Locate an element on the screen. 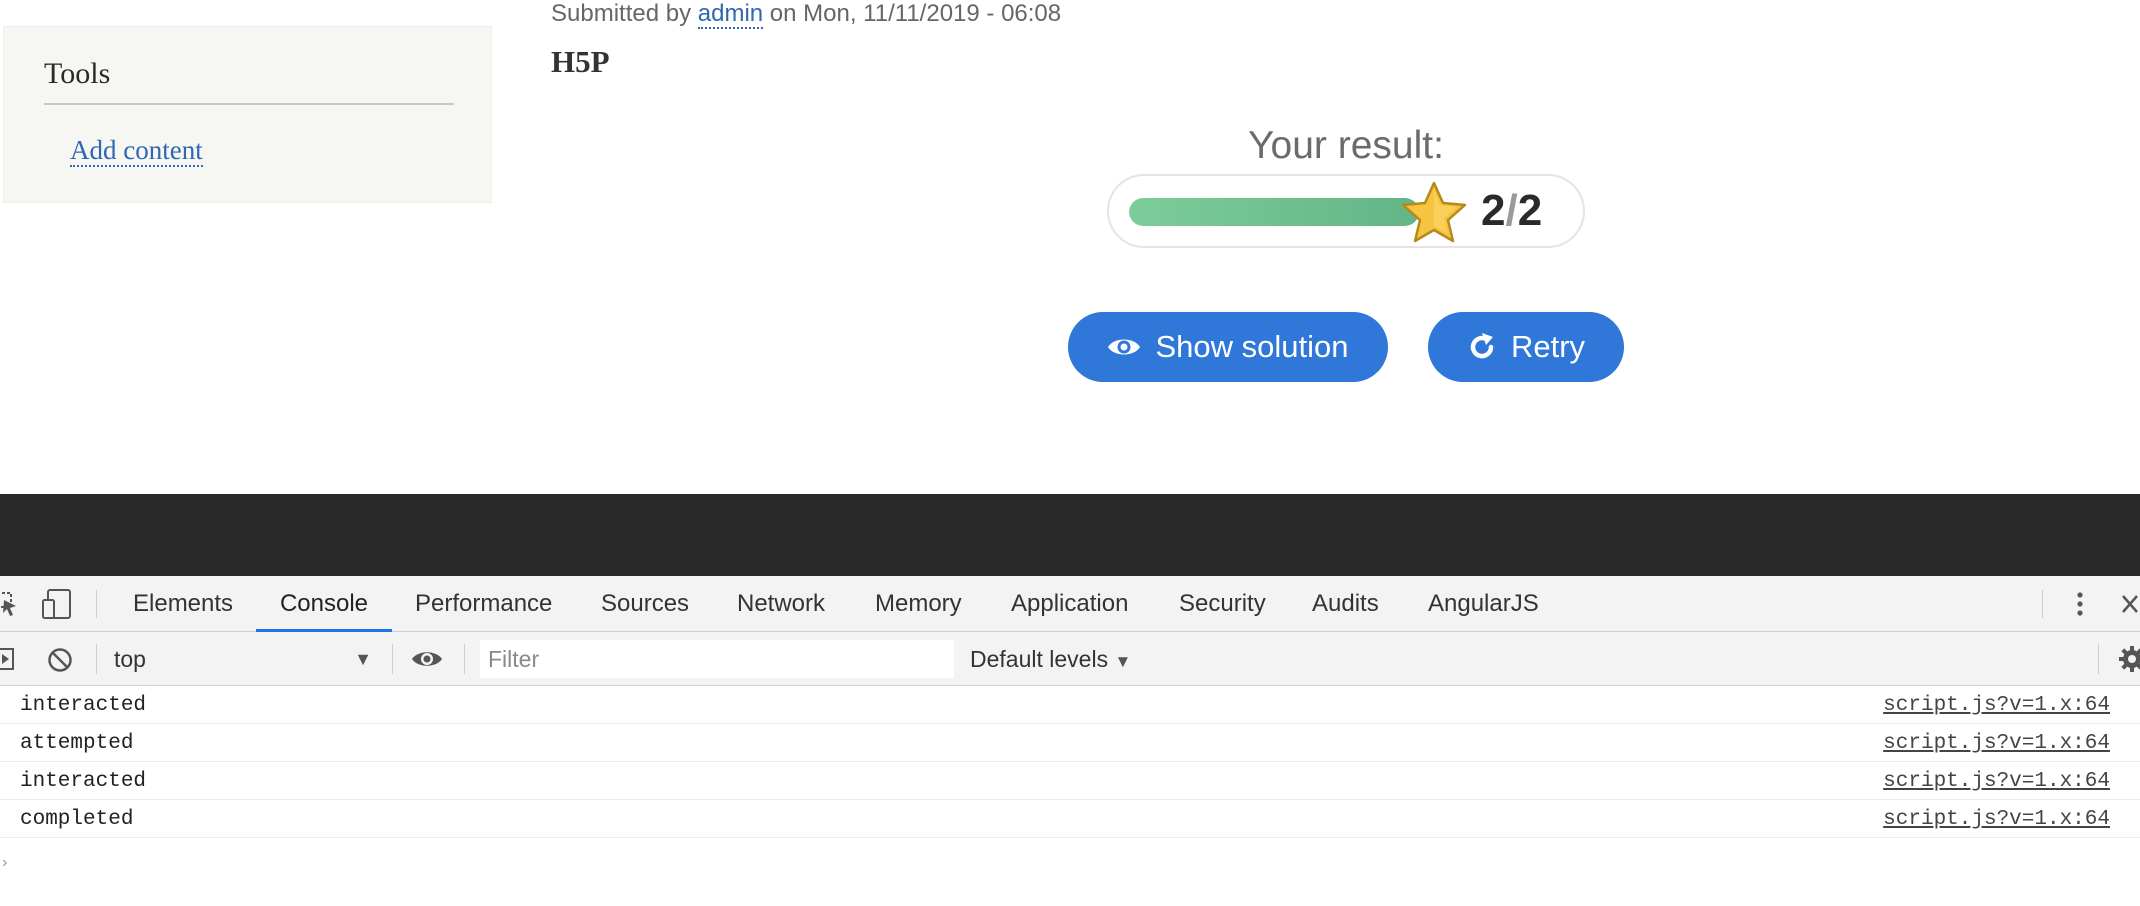 The height and width of the screenshot is (906, 2140). show-solution-button: Show solution is located at coordinates (1228, 347).